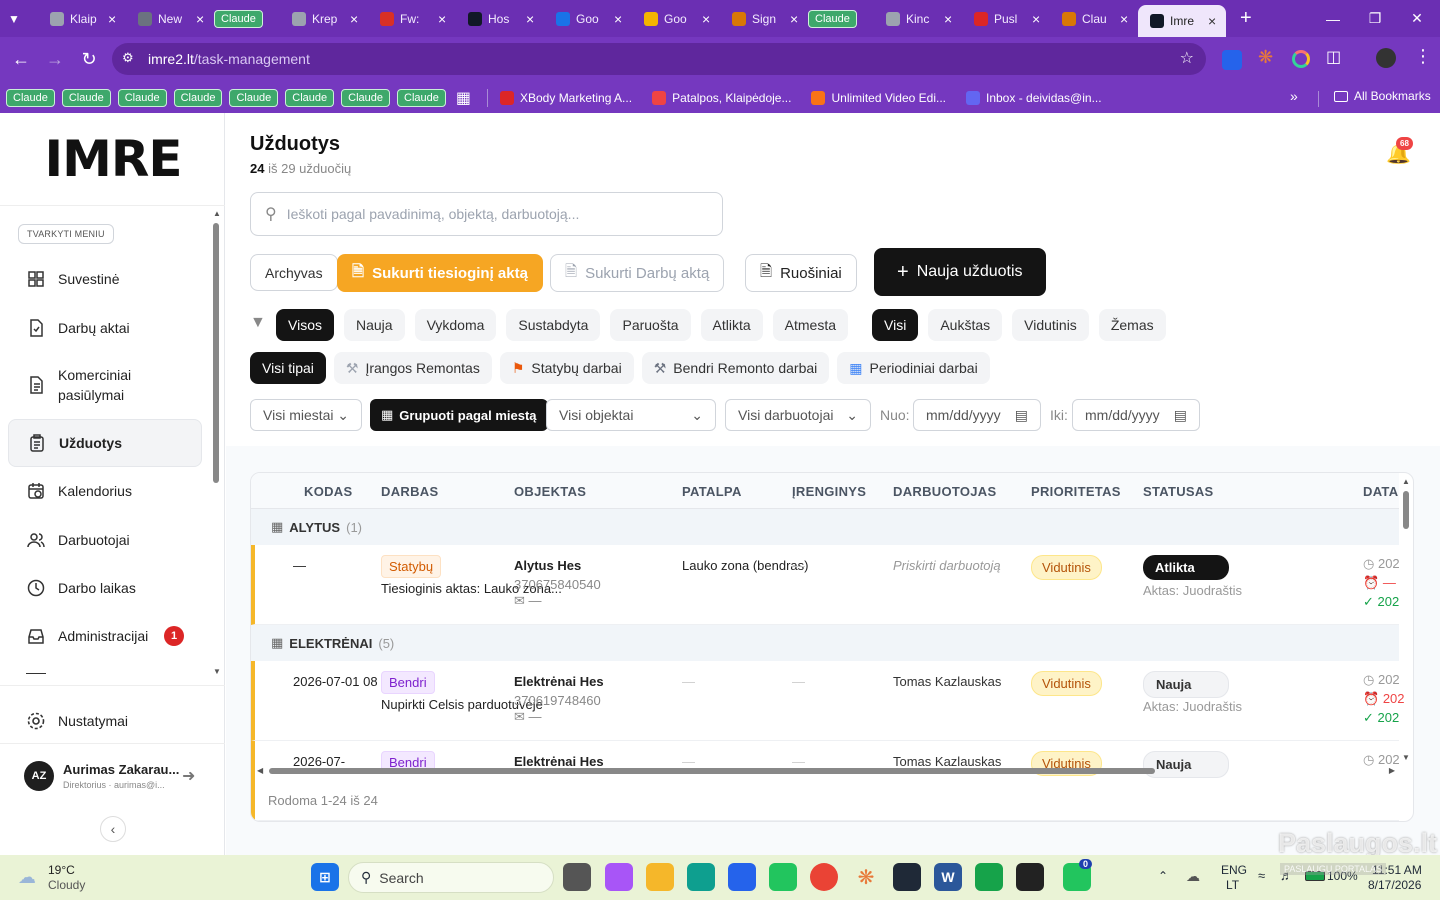 The image size is (1440, 900). Describe the element at coordinates (1246, 18) in the screenshot. I see `new-tab-button: +` at that location.